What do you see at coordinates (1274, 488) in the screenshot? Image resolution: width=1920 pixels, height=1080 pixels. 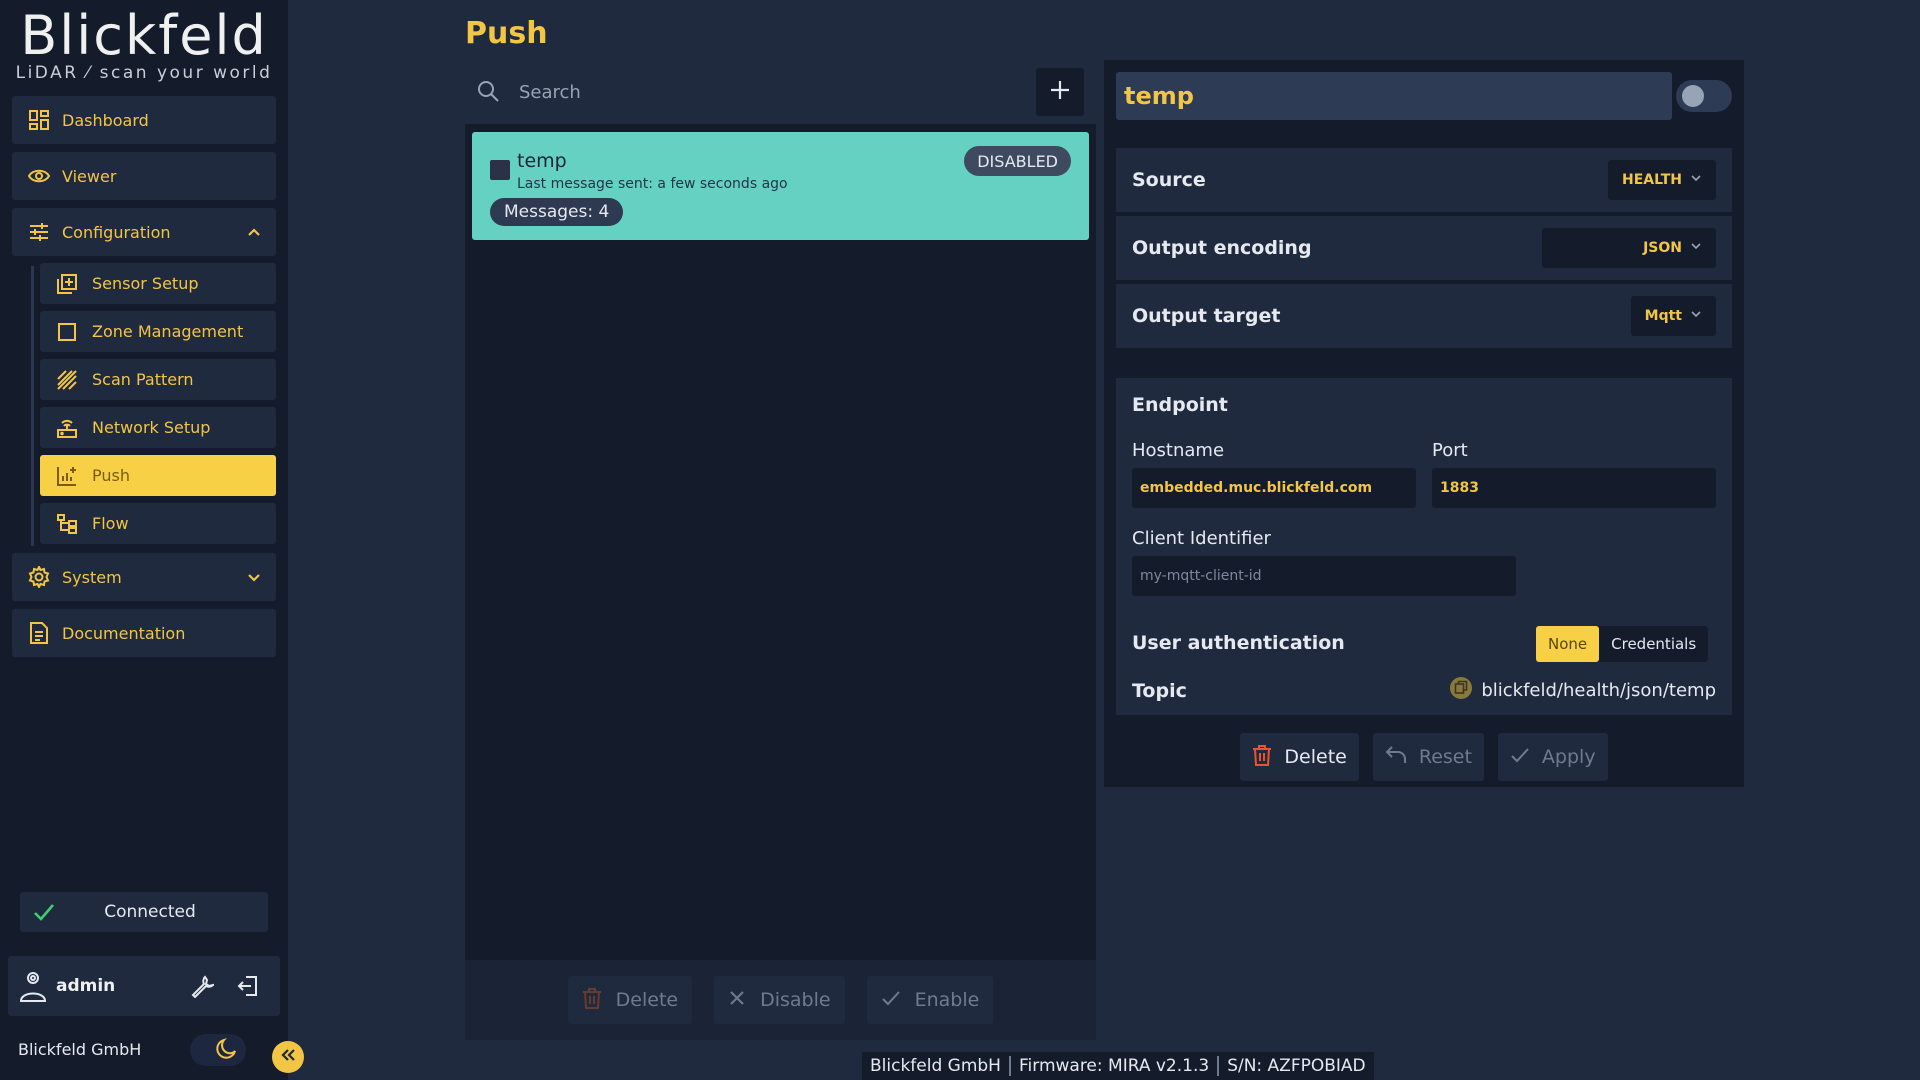 I see `hostname-input` at bounding box center [1274, 488].